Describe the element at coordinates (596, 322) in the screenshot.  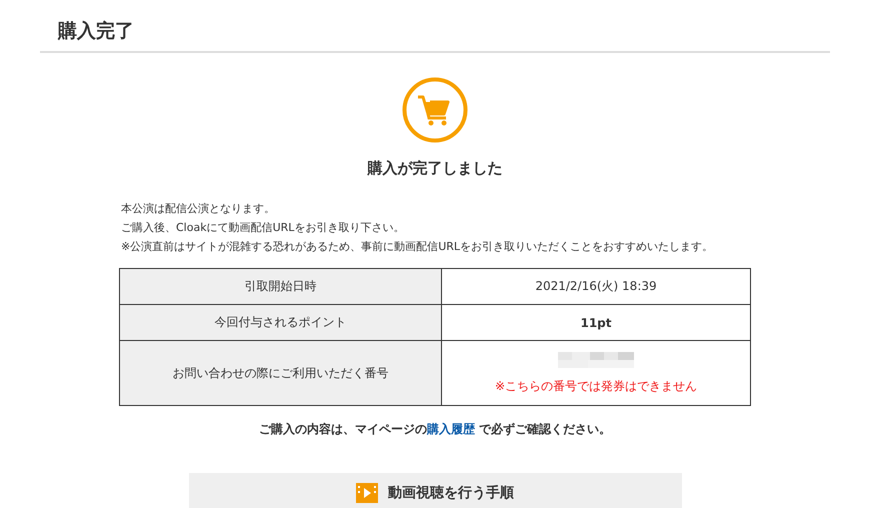
I see `table-cell: 11pt` at that location.